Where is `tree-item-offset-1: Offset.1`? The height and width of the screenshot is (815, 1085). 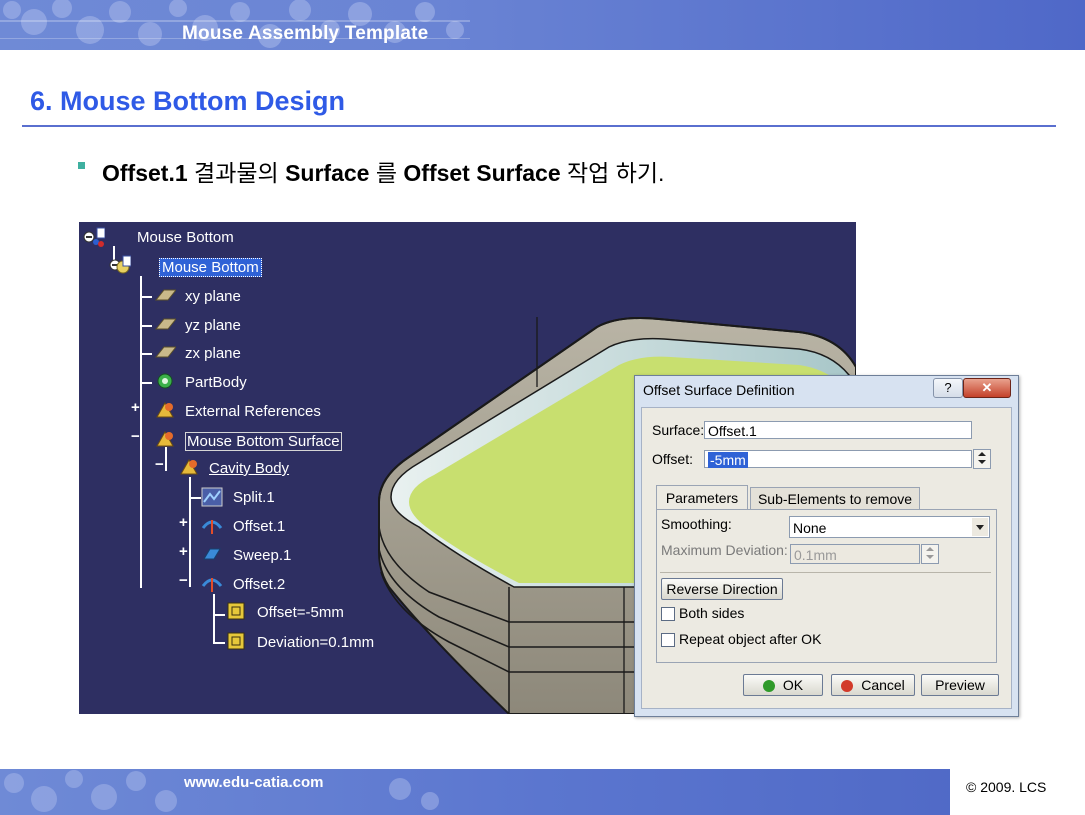 tree-item-offset-1: Offset.1 is located at coordinates (259, 526).